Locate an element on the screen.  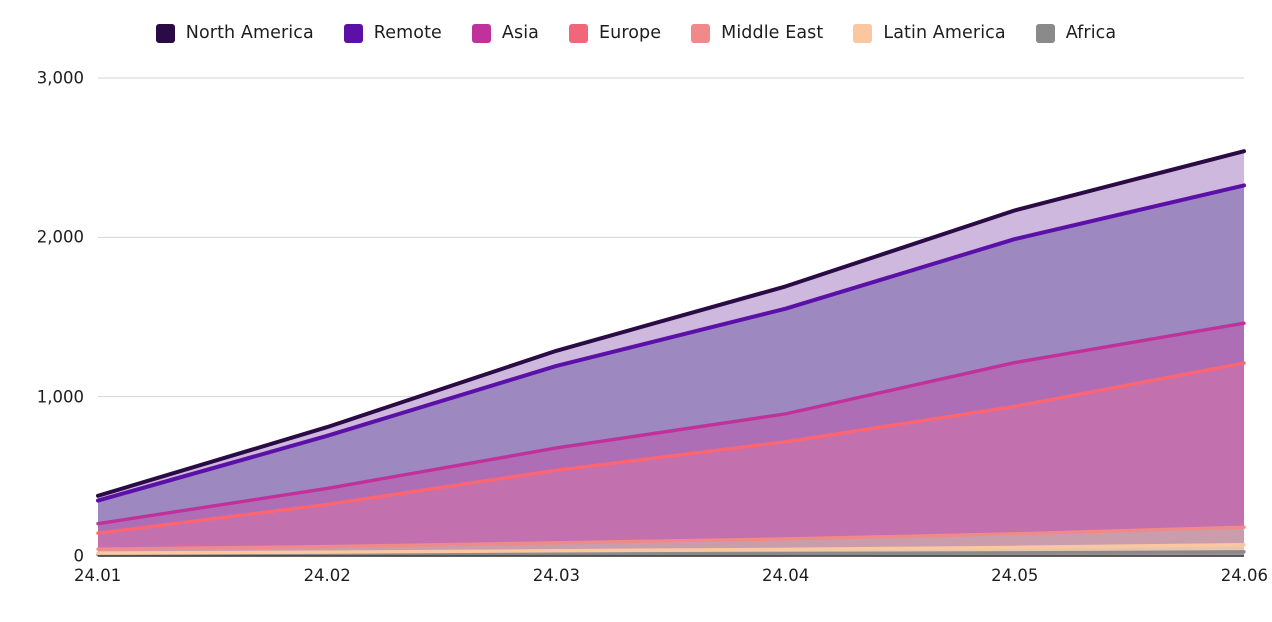
x-axis-tick-label: 24.06 is located at coordinates (1244, 575).